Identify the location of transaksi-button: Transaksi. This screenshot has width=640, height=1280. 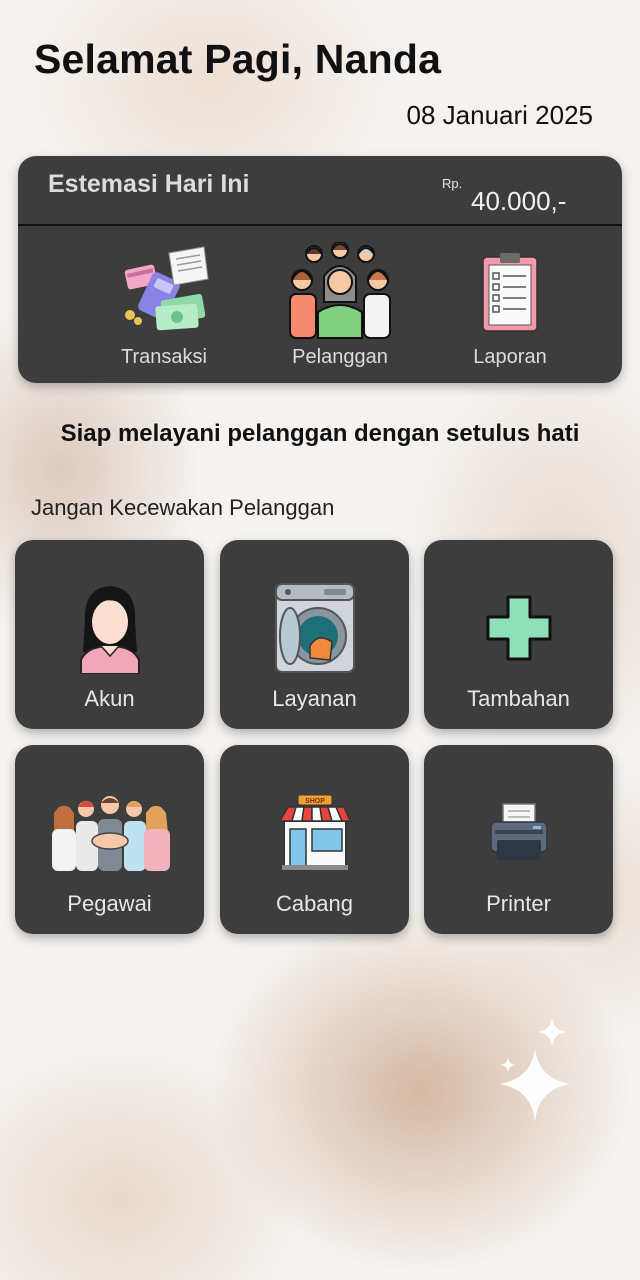
(164, 305).